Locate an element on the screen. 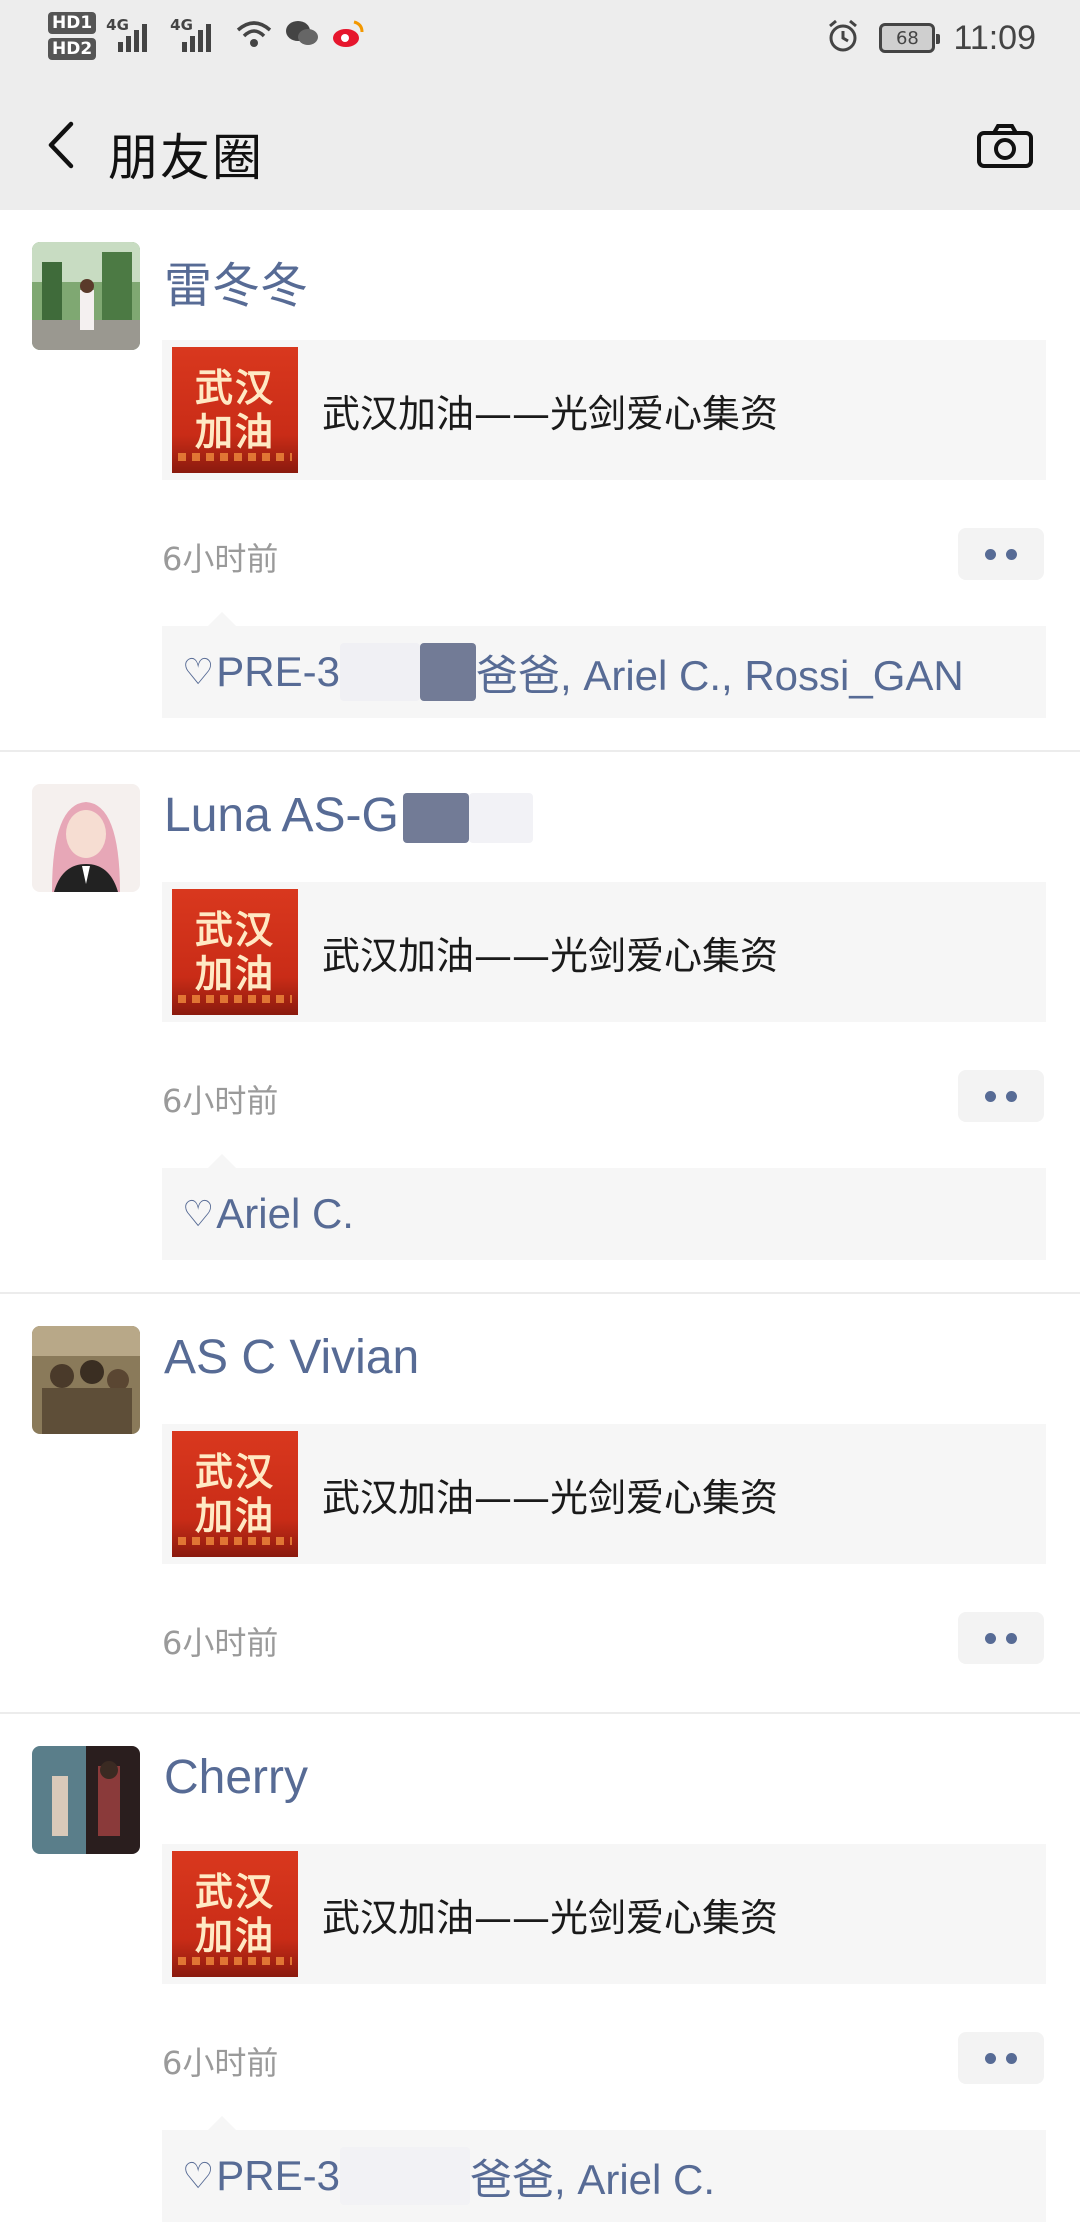 This screenshot has width=1080, height=2240. likes-names-rest: 爸爸, Ariel C., Rossi_GAN is located at coordinates (720, 672).